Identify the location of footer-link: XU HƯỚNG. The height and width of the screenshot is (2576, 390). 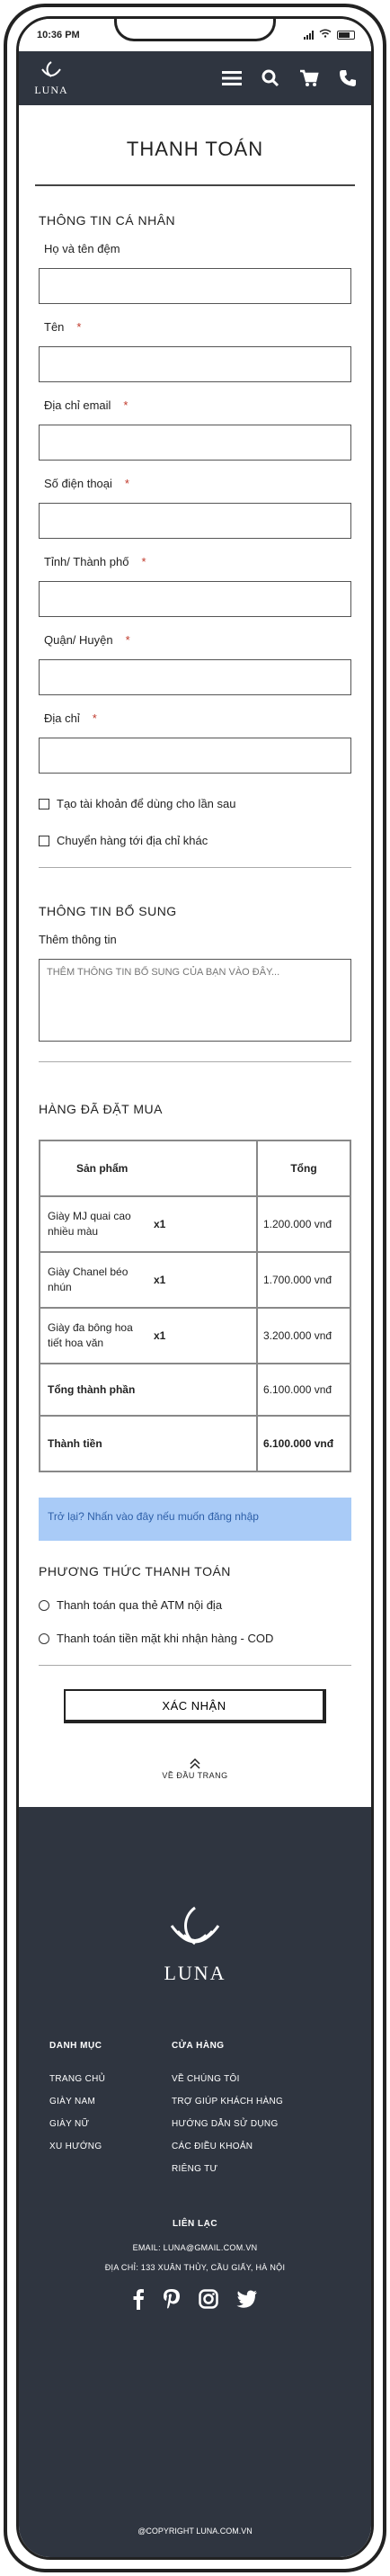
(110, 2146).